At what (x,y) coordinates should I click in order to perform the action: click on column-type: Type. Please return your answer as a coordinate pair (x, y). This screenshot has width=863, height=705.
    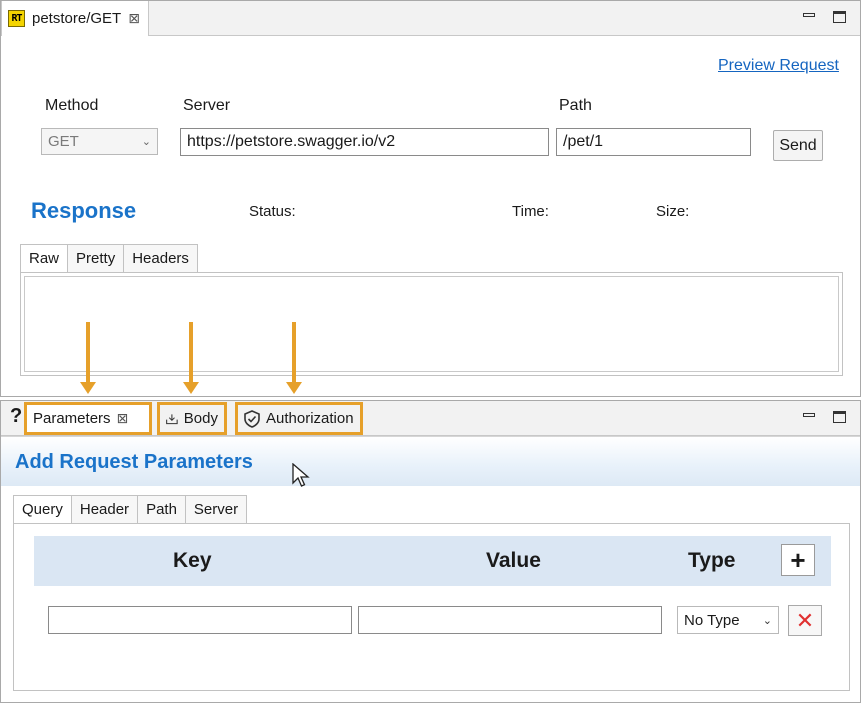
    Looking at the image, I should click on (712, 560).